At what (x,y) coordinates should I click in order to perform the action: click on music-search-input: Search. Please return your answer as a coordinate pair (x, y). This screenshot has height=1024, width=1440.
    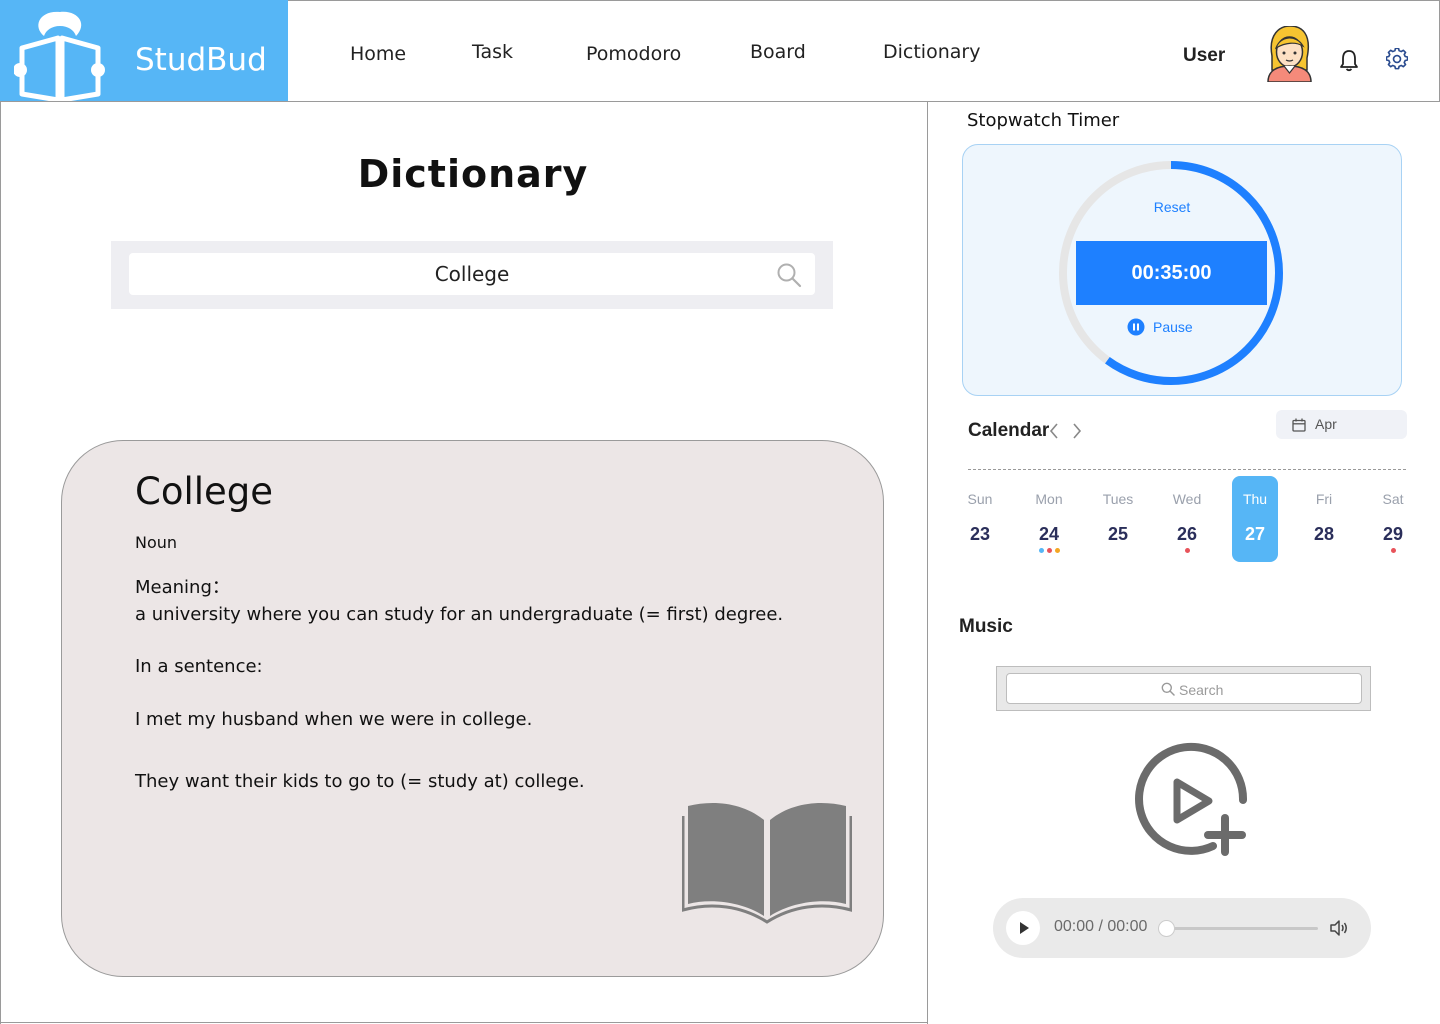
    Looking at the image, I should click on (1184, 688).